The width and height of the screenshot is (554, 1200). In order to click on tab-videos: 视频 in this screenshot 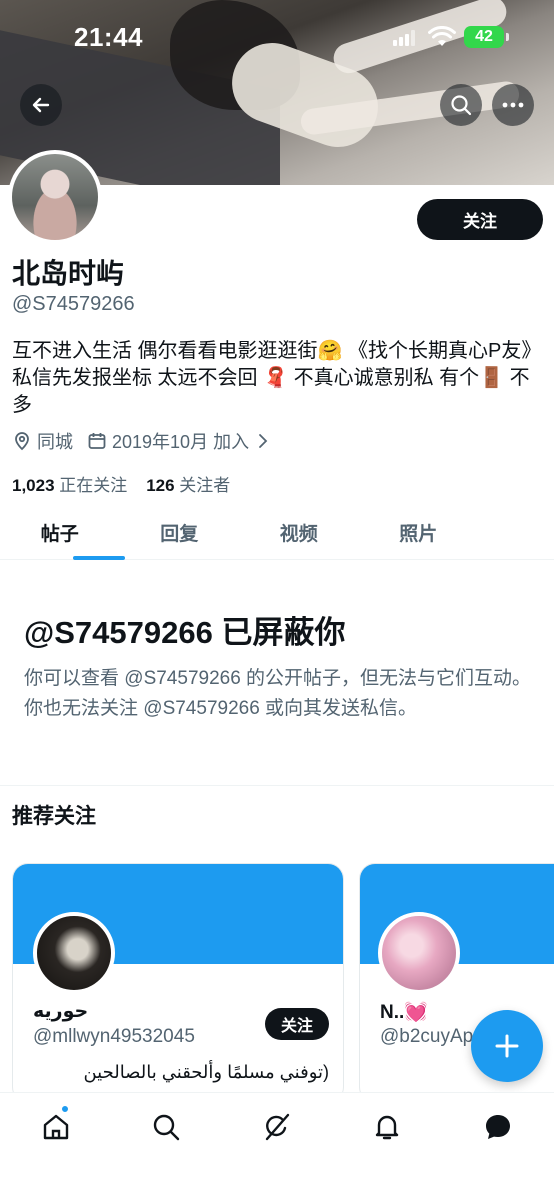, I will do `click(299, 532)`.